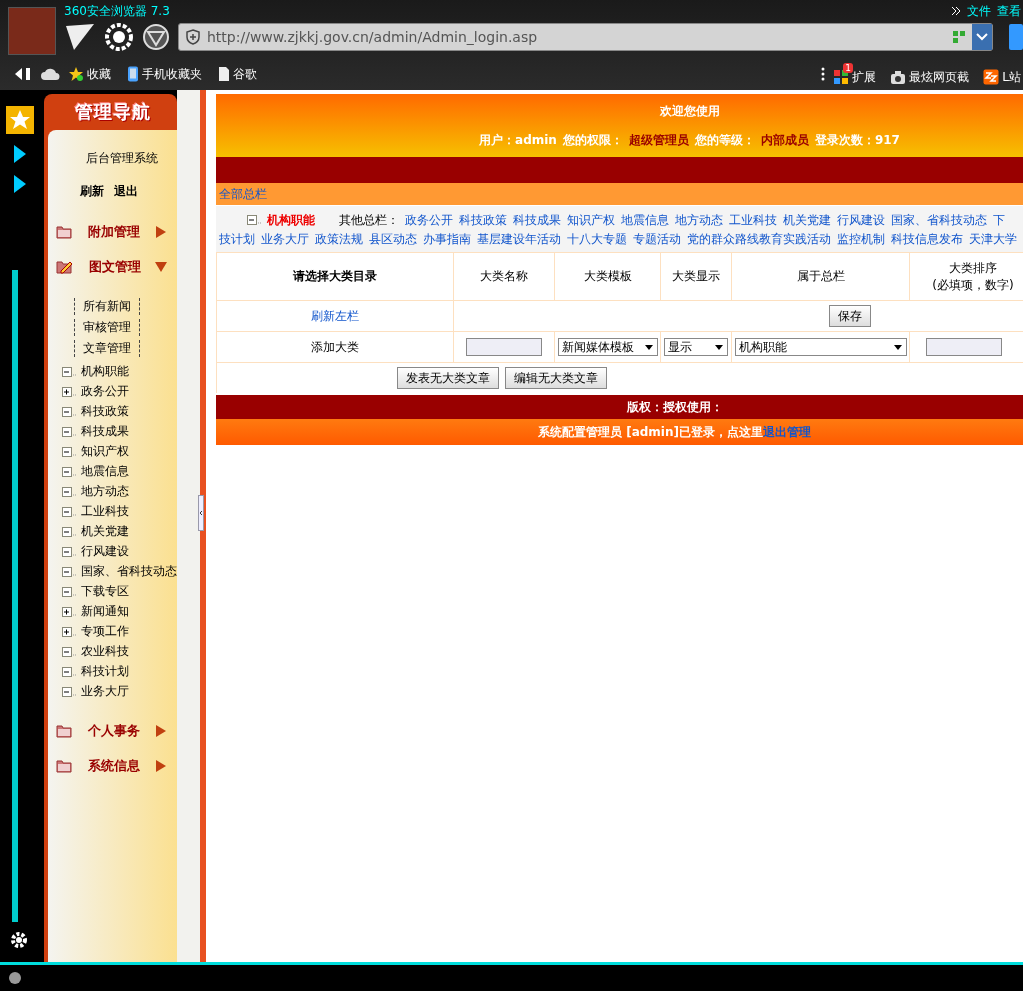 The width and height of the screenshot is (1023, 991). I want to click on menu-link: 所有新闻, so click(107, 306).